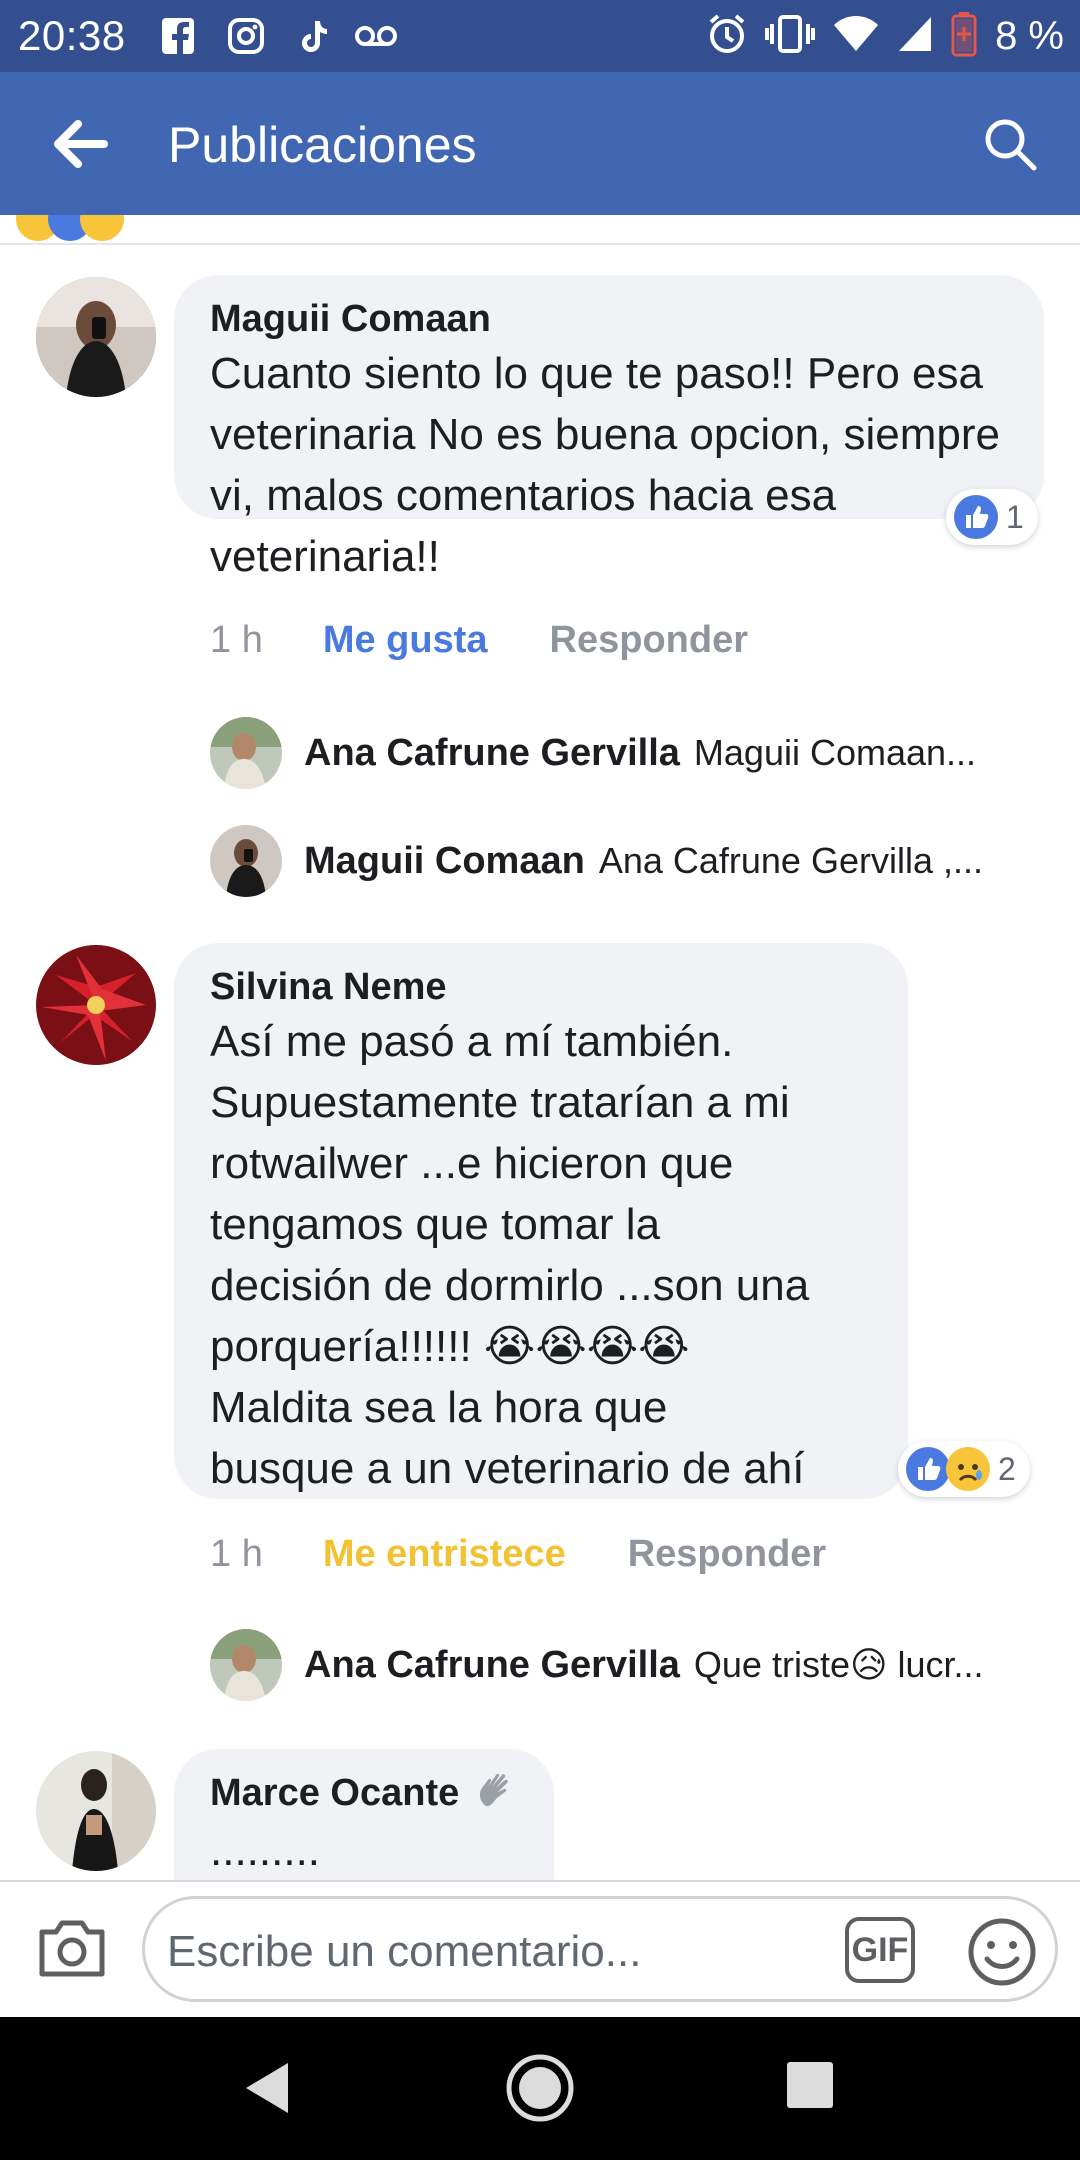 The width and height of the screenshot is (1080, 2160). I want to click on reaction-summary: 1, so click(992, 517).